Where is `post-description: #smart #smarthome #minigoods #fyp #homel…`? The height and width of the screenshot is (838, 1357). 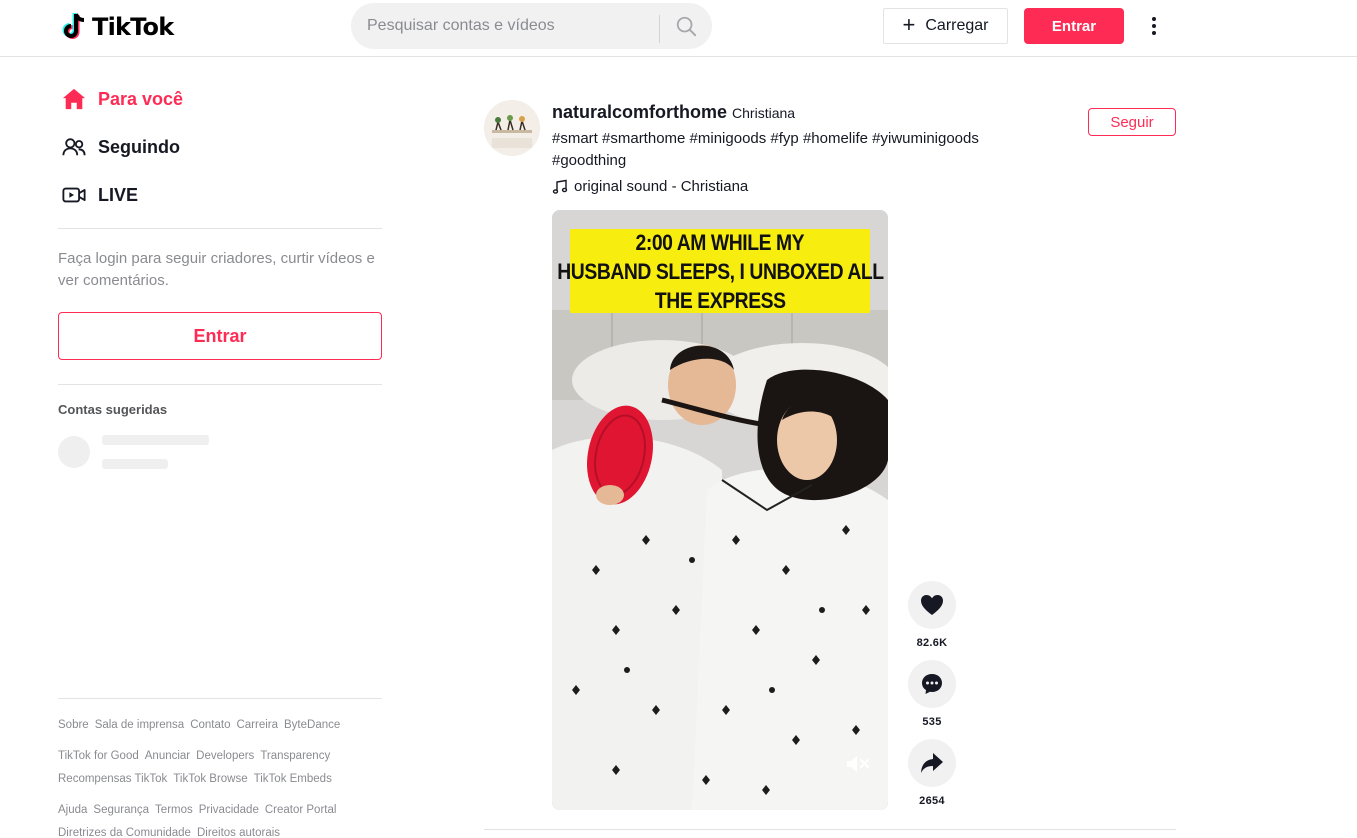
post-description: #smart #smarthome #minigoods #fyp #homel… is located at coordinates (802, 150).